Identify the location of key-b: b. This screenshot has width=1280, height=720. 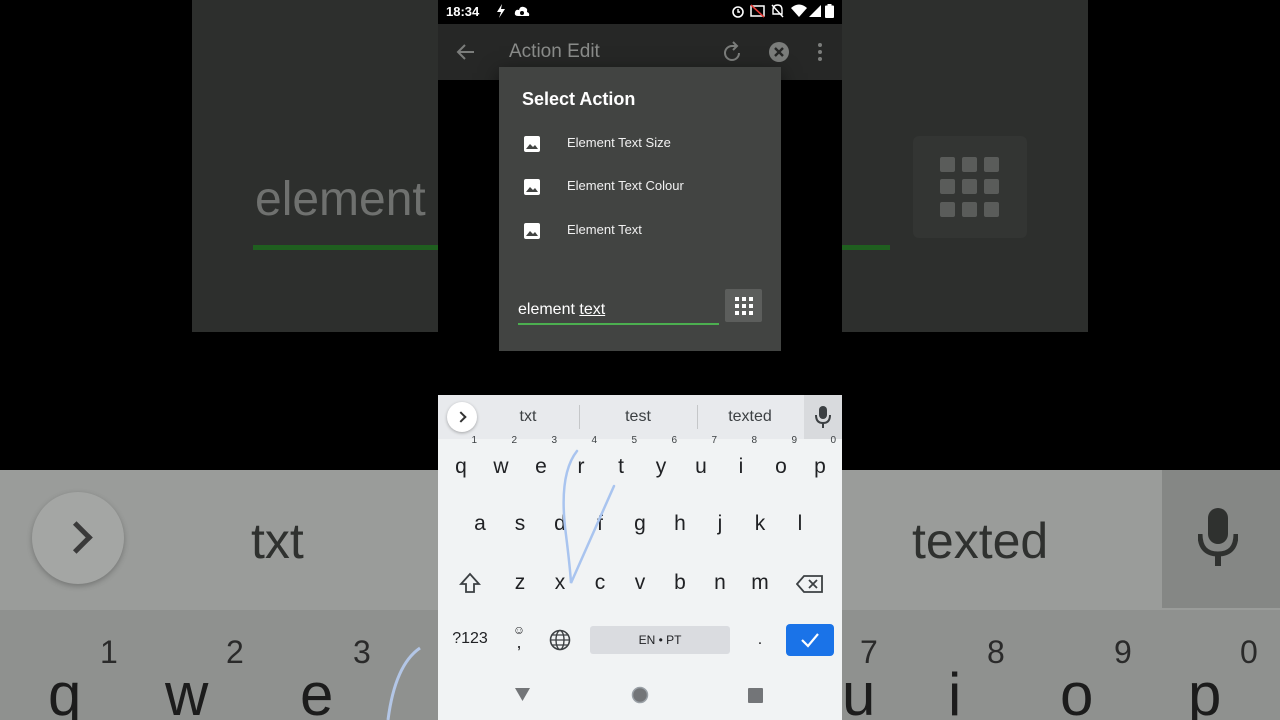
(680, 583).